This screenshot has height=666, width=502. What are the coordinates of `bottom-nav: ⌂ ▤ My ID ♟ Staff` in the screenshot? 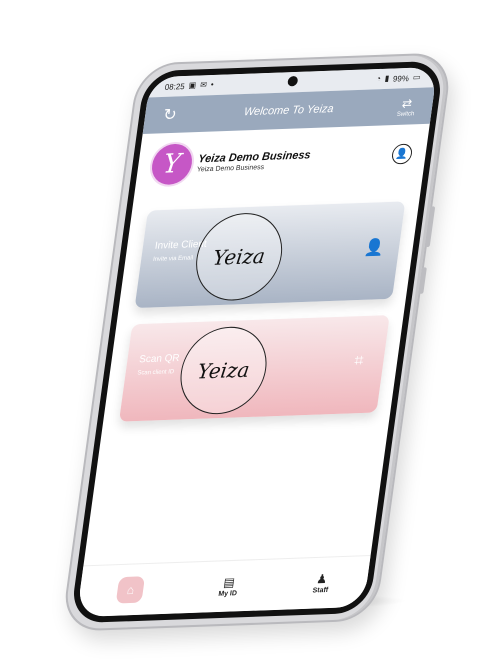 It's located at (223, 586).